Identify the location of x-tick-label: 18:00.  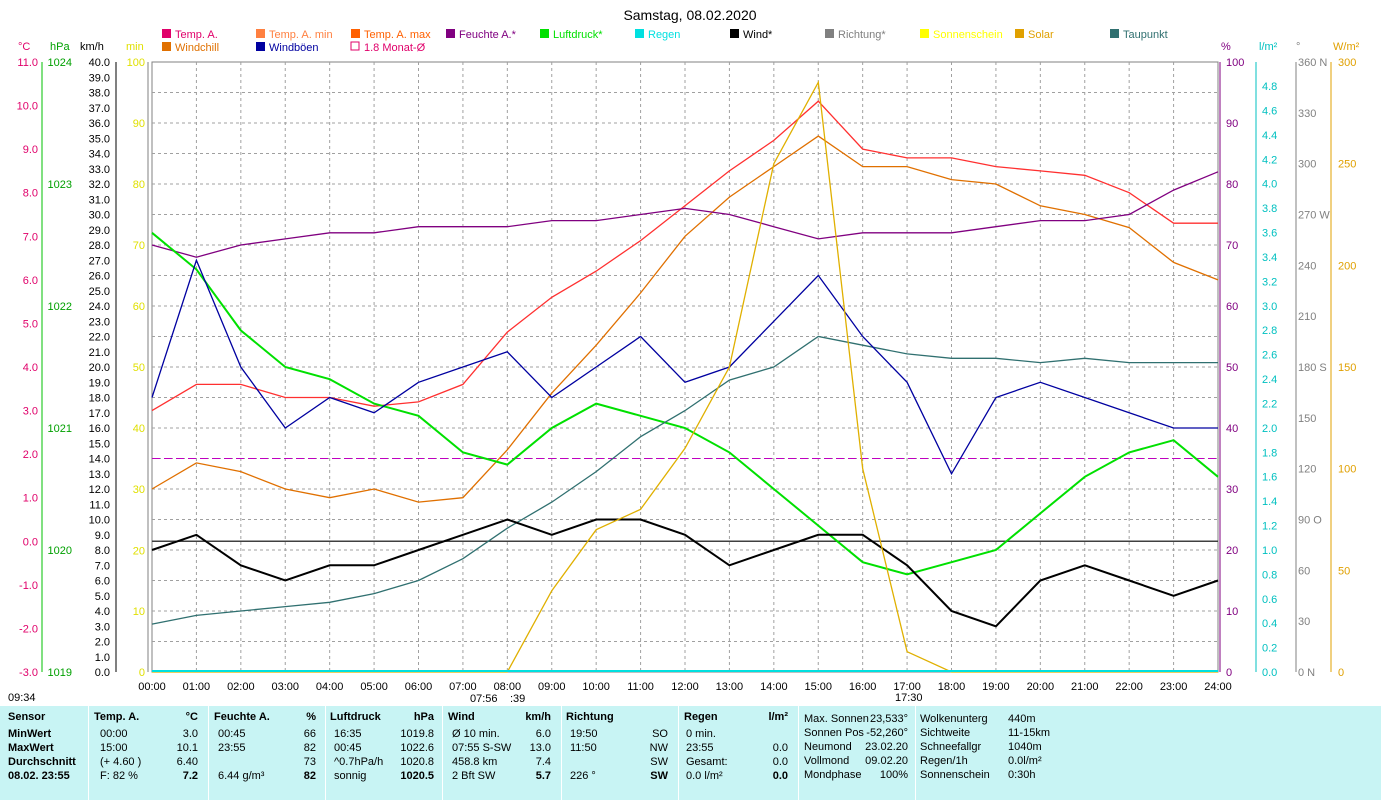
(952, 687).